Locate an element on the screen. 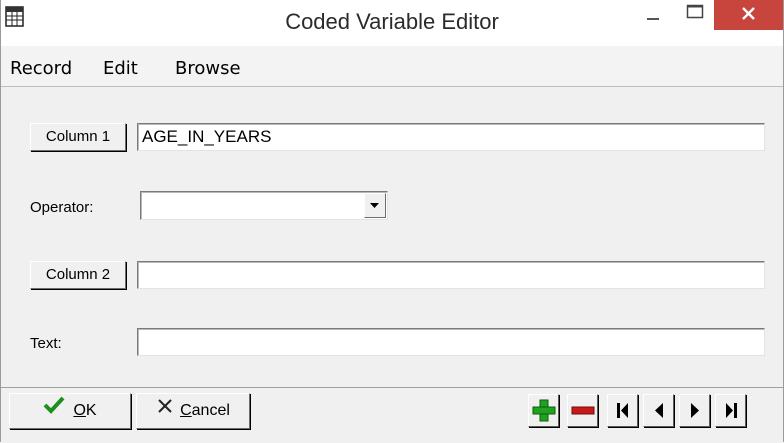 Image resolution: width=784 pixels, height=443 pixels. checkmark-icon is located at coordinates (54, 411).